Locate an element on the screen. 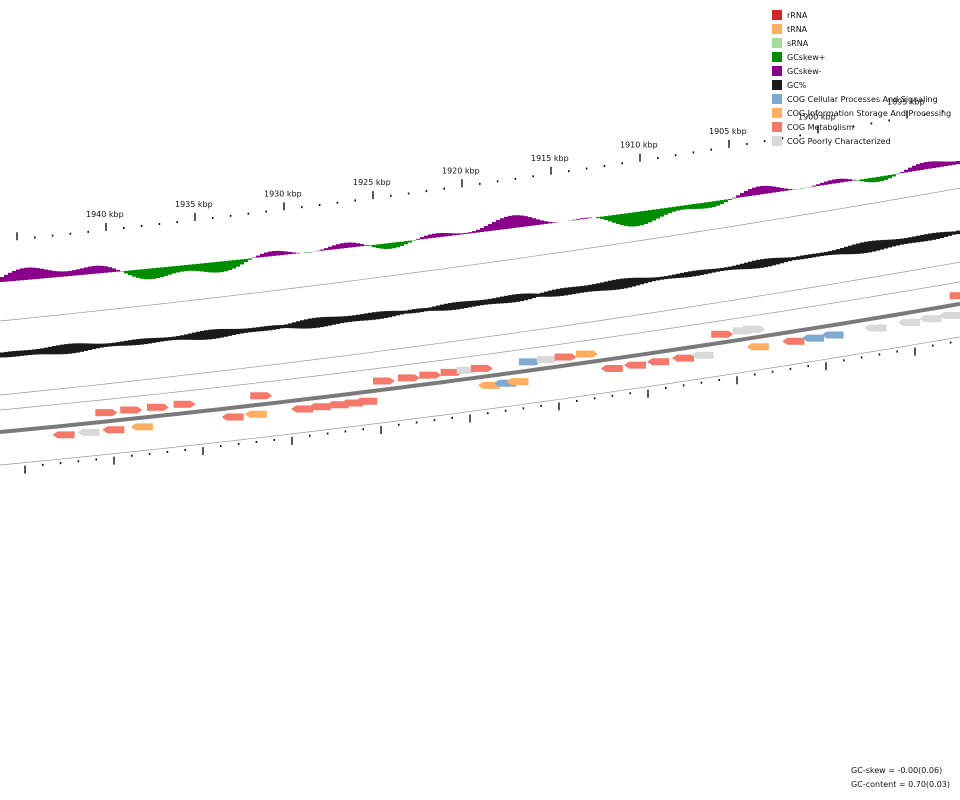 This screenshot has width=960, height=800. legend-item-cog-information: COG Information Storage And Processing is located at coordinates (861, 113).